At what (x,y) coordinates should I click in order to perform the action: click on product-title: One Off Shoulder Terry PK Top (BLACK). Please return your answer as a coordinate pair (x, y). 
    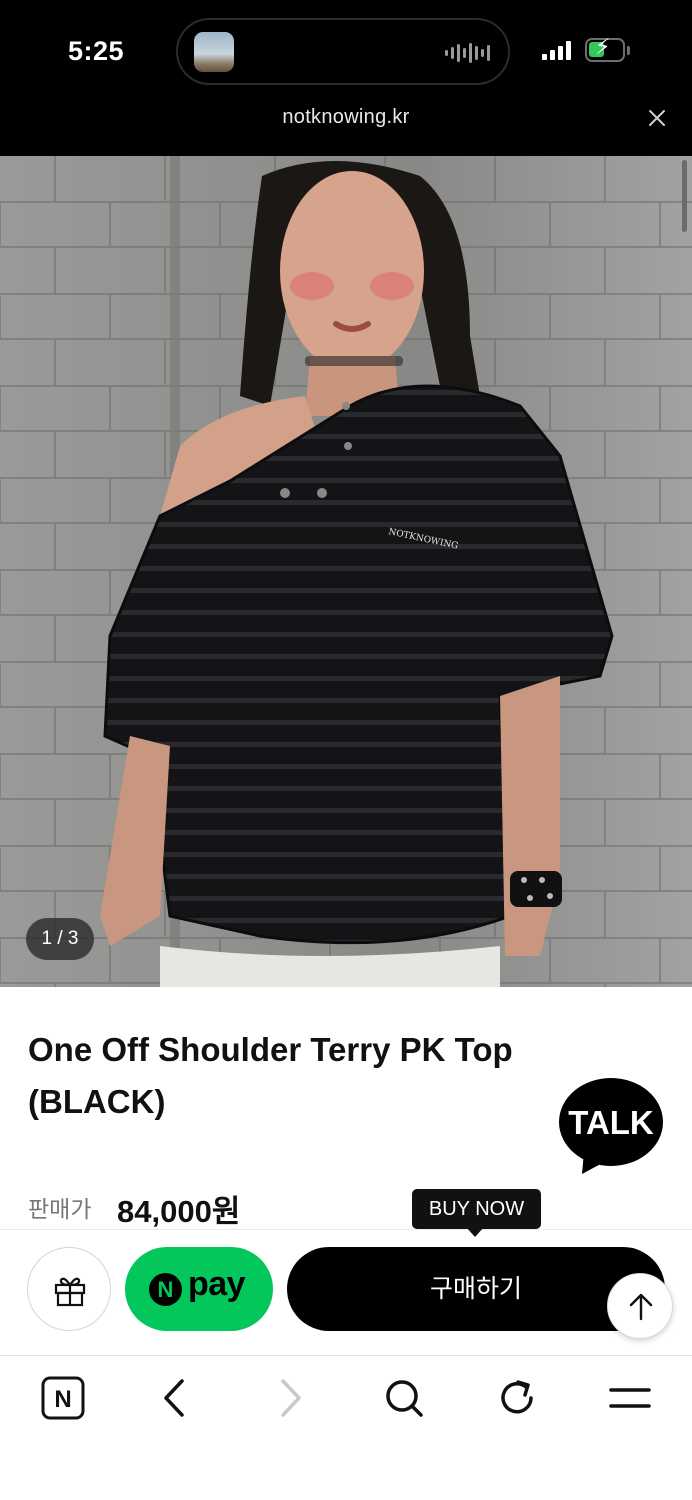
    Looking at the image, I should click on (270, 1075).